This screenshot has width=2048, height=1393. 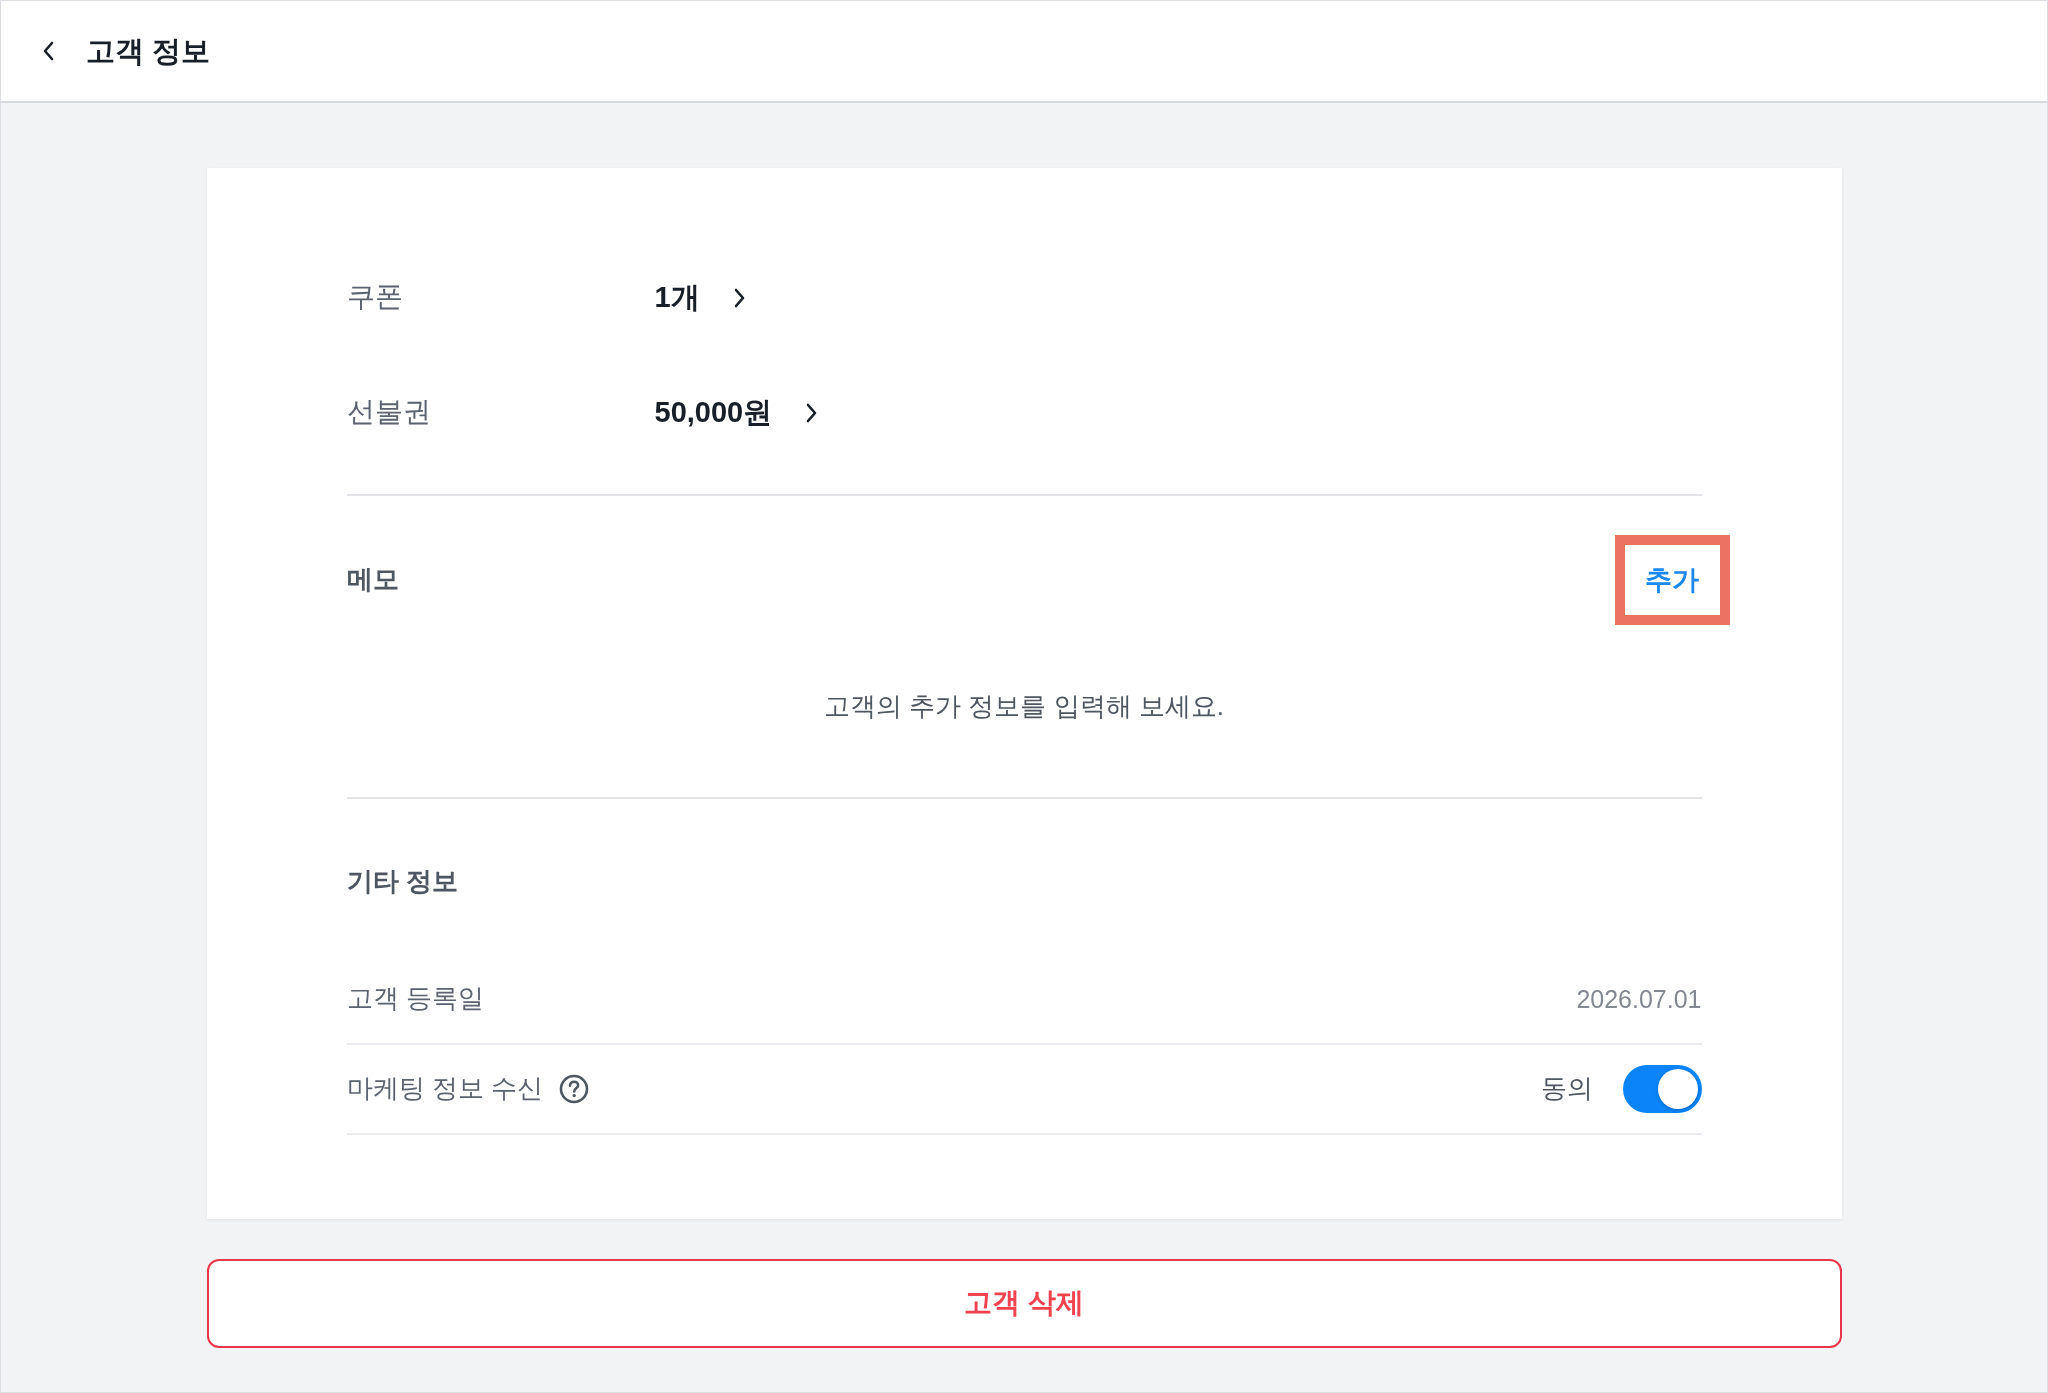 What do you see at coordinates (1566, 1088) in the screenshot?
I see `toggle-label: 동의` at bounding box center [1566, 1088].